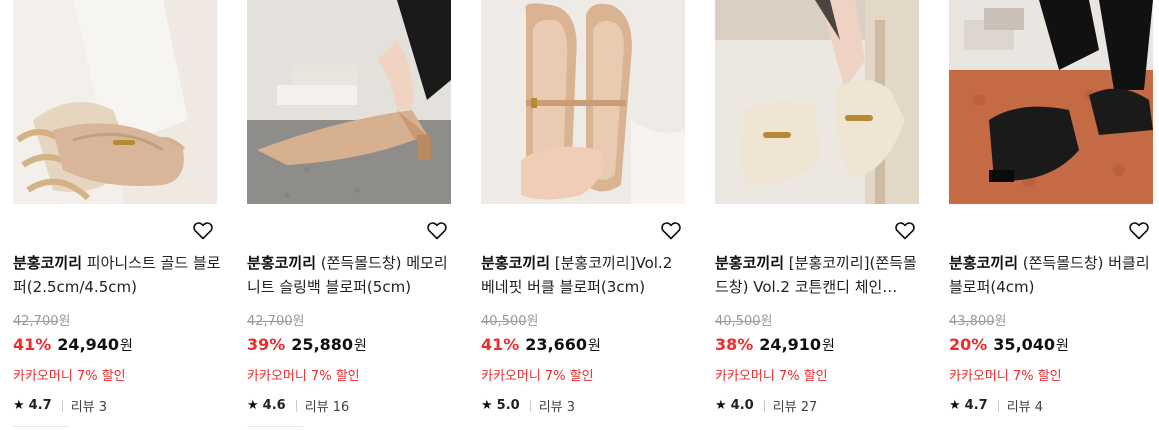 The image size is (1159, 430). What do you see at coordinates (775, 344) in the screenshot?
I see `sale-price: 38% 24,910원` at bounding box center [775, 344].